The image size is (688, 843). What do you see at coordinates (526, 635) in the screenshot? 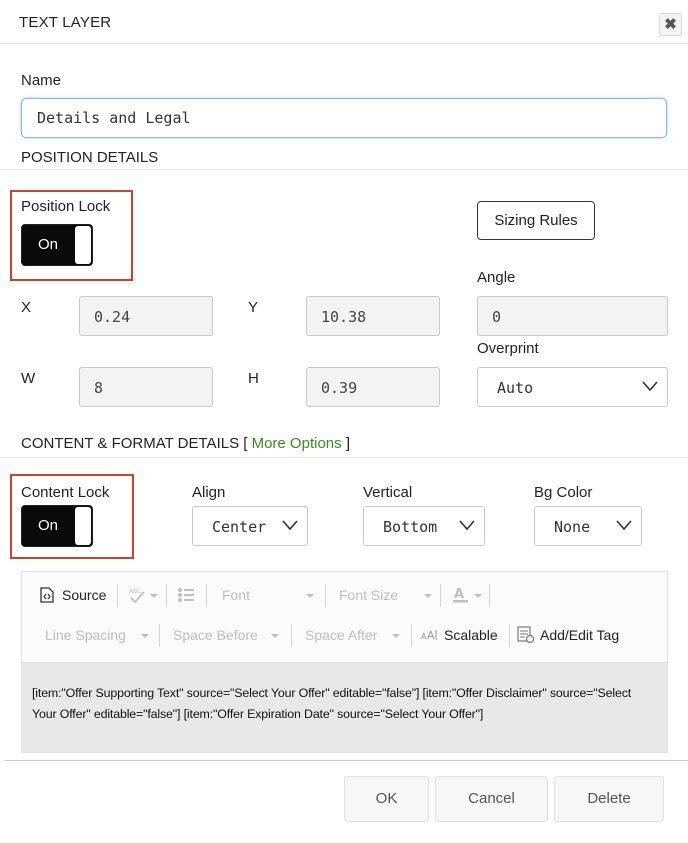
I see `add-edit-tag-icon` at bounding box center [526, 635].